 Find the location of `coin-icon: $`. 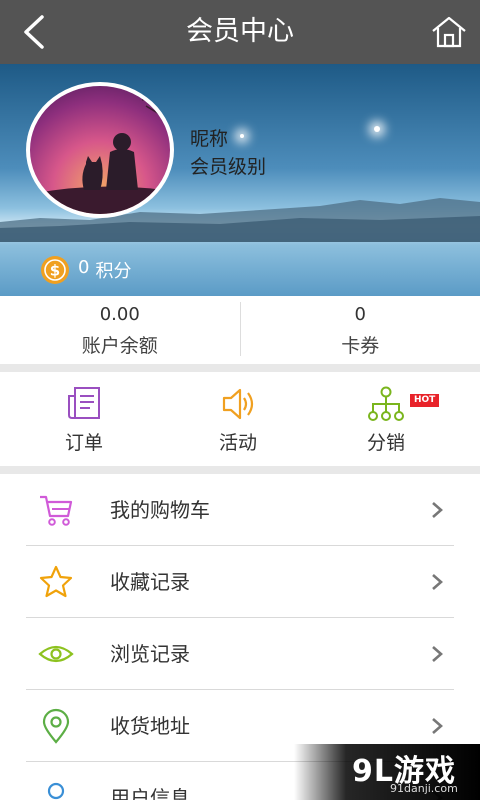

coin-icon: $ is located at coordinates (55, 270).